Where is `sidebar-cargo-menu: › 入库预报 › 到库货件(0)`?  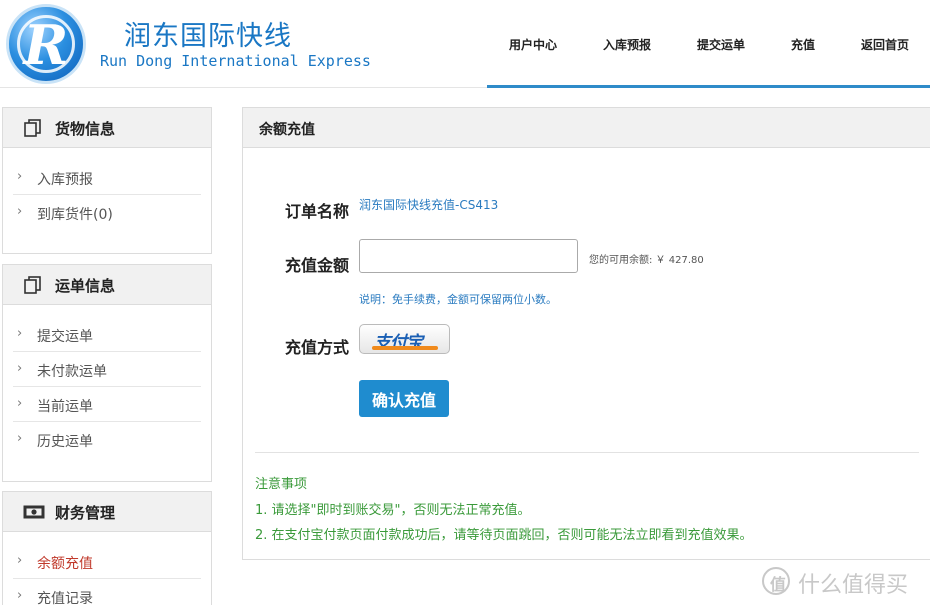 sidebar-cargo-menu: › 入库预报 › 到库货件(0) is located at coordinates (107, 191).